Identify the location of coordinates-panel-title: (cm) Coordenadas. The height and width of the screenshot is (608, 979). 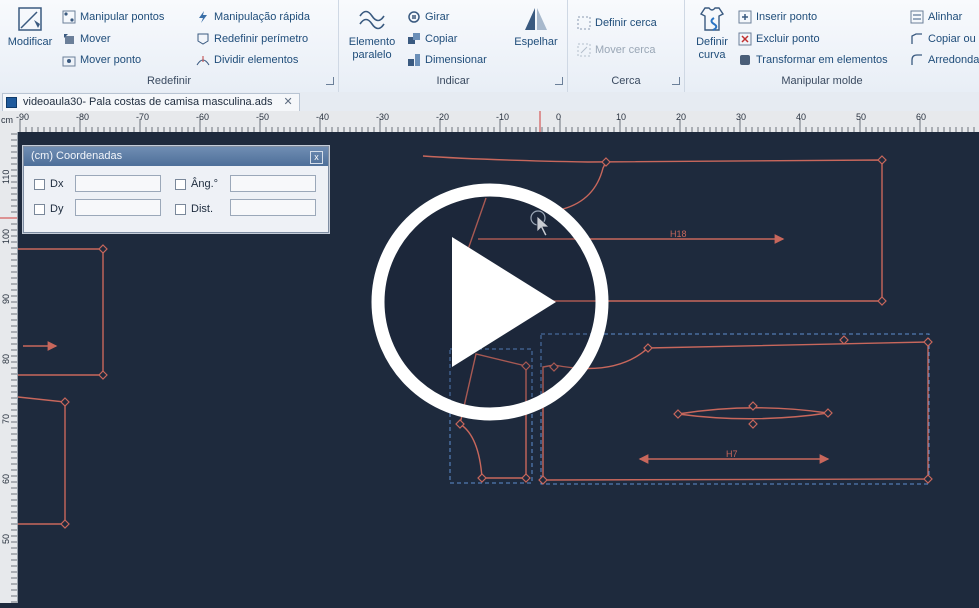
(77, 156).